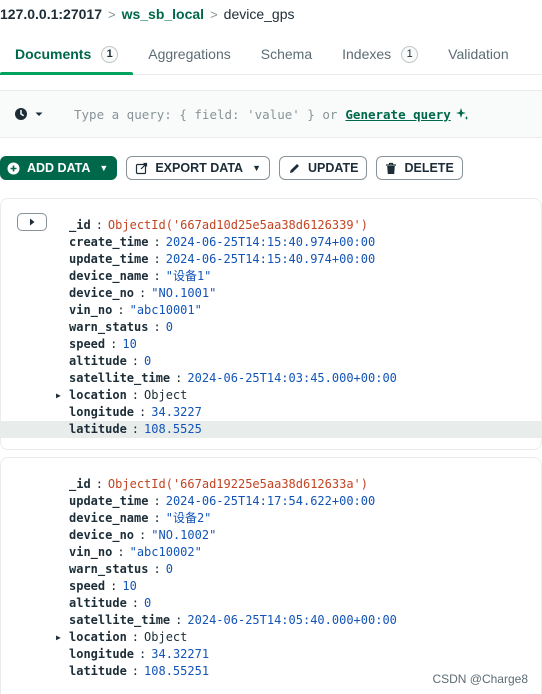  Describe the element at coordinates (143, 535) in the screenshot. I see `field-row: device_no: "NO.1002"` at that location.